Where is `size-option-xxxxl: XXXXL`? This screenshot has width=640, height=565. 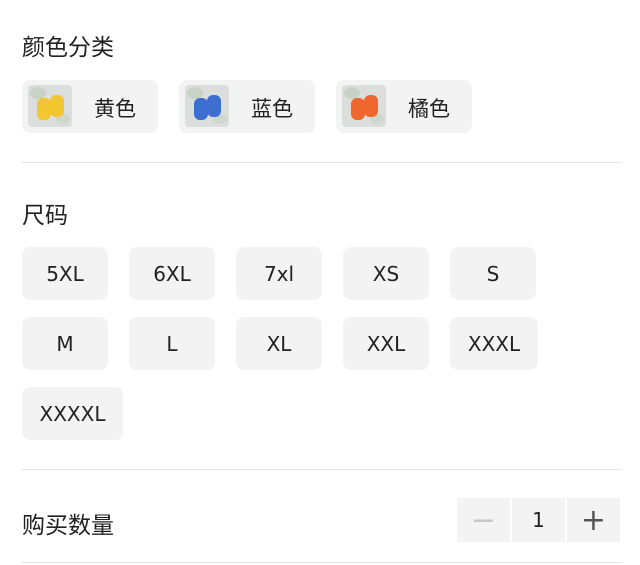
size-option-xxxxl: XXXXL is located at coordinates (72, 413).